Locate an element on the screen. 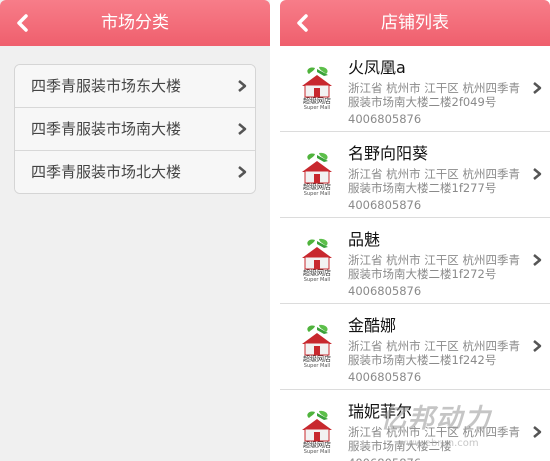  page-title: 市场分类 is located at coordinates (135, 23).